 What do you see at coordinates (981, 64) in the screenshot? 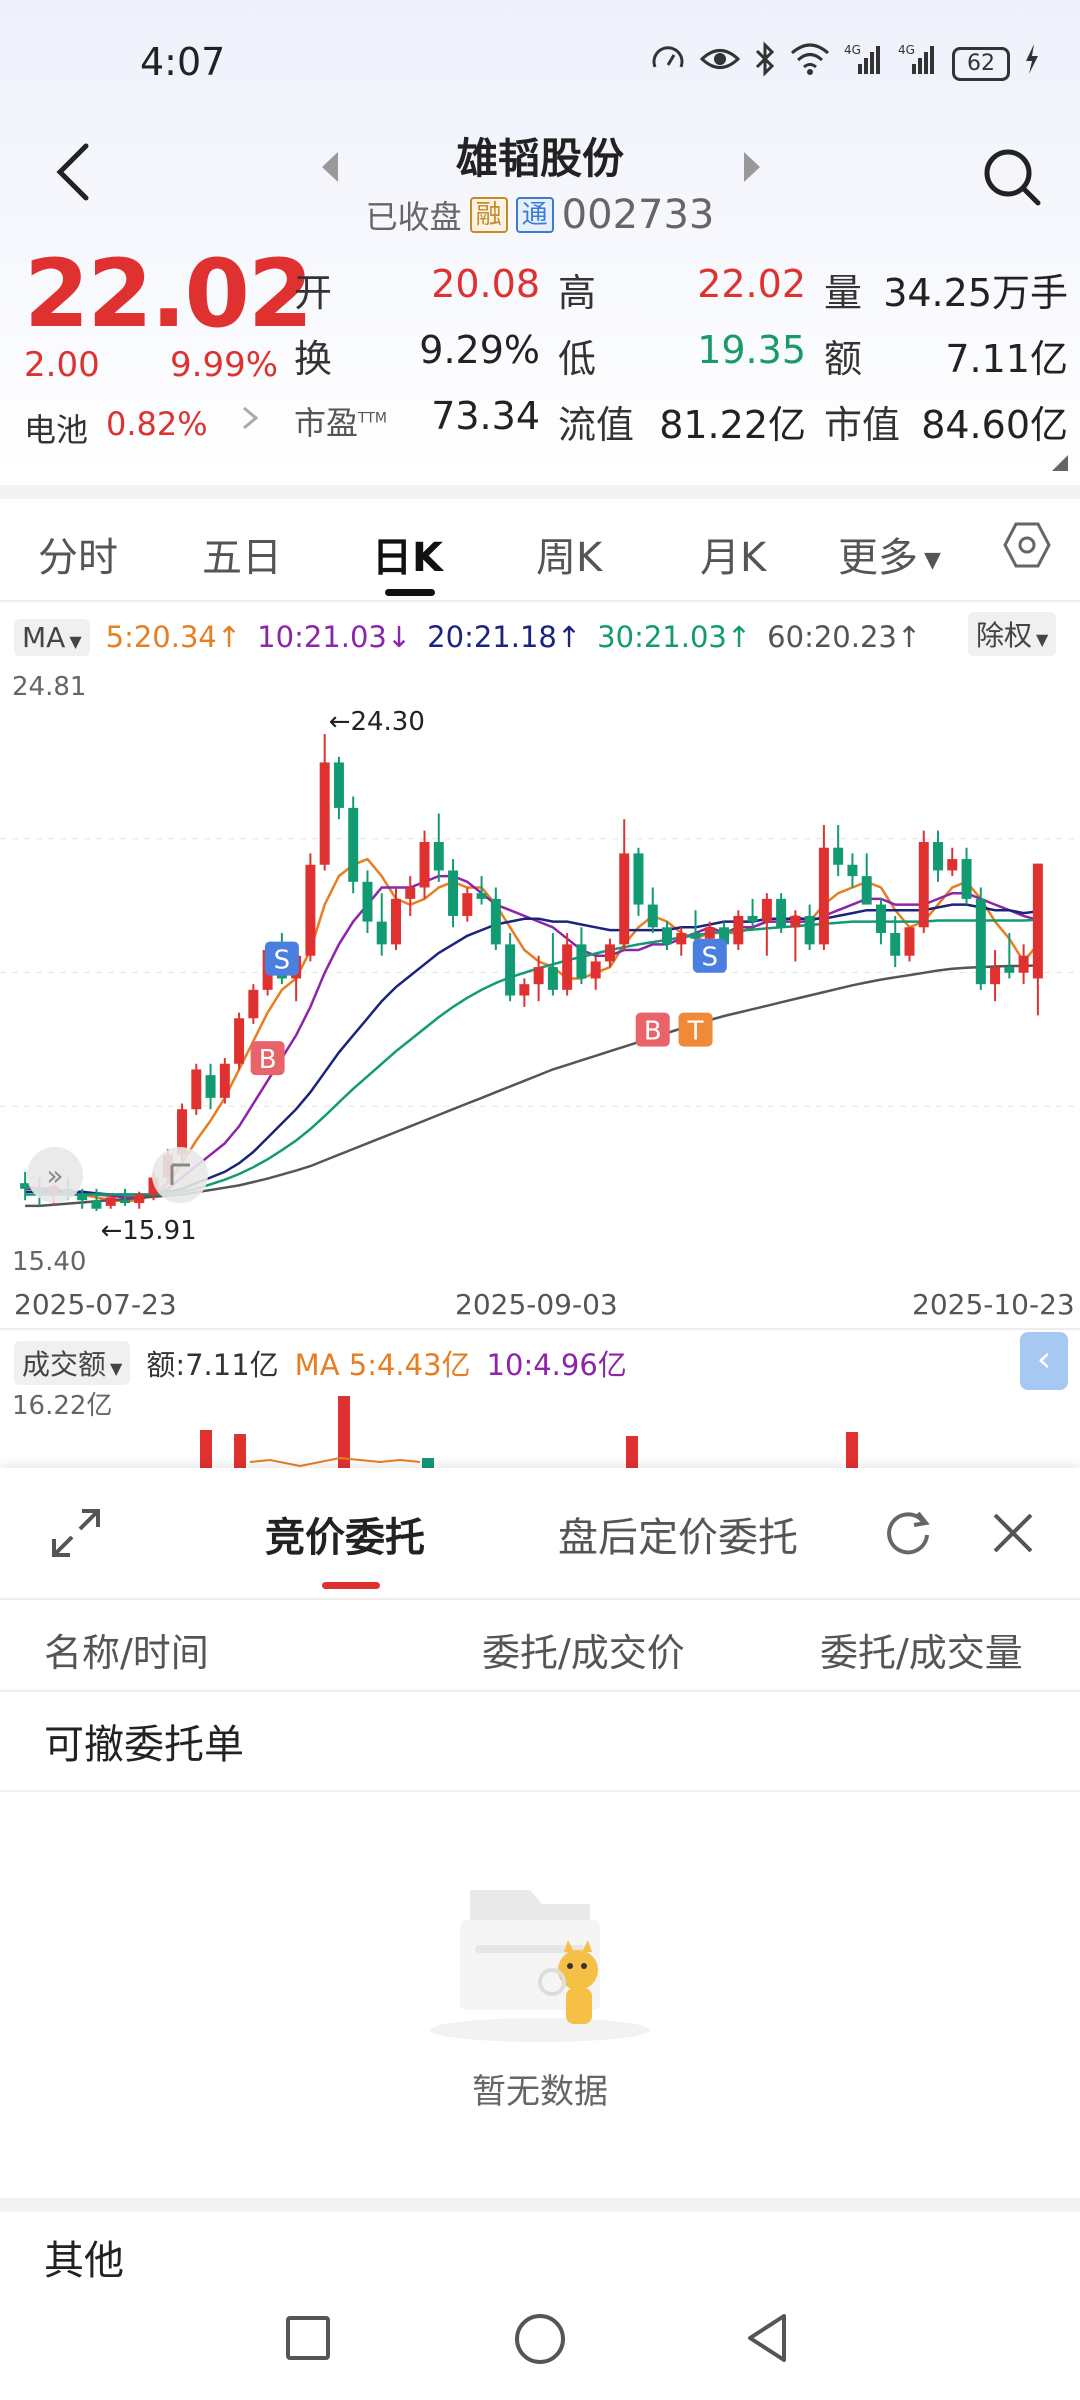
I see `battery-icon: 62` at bounding box center [981, 64].